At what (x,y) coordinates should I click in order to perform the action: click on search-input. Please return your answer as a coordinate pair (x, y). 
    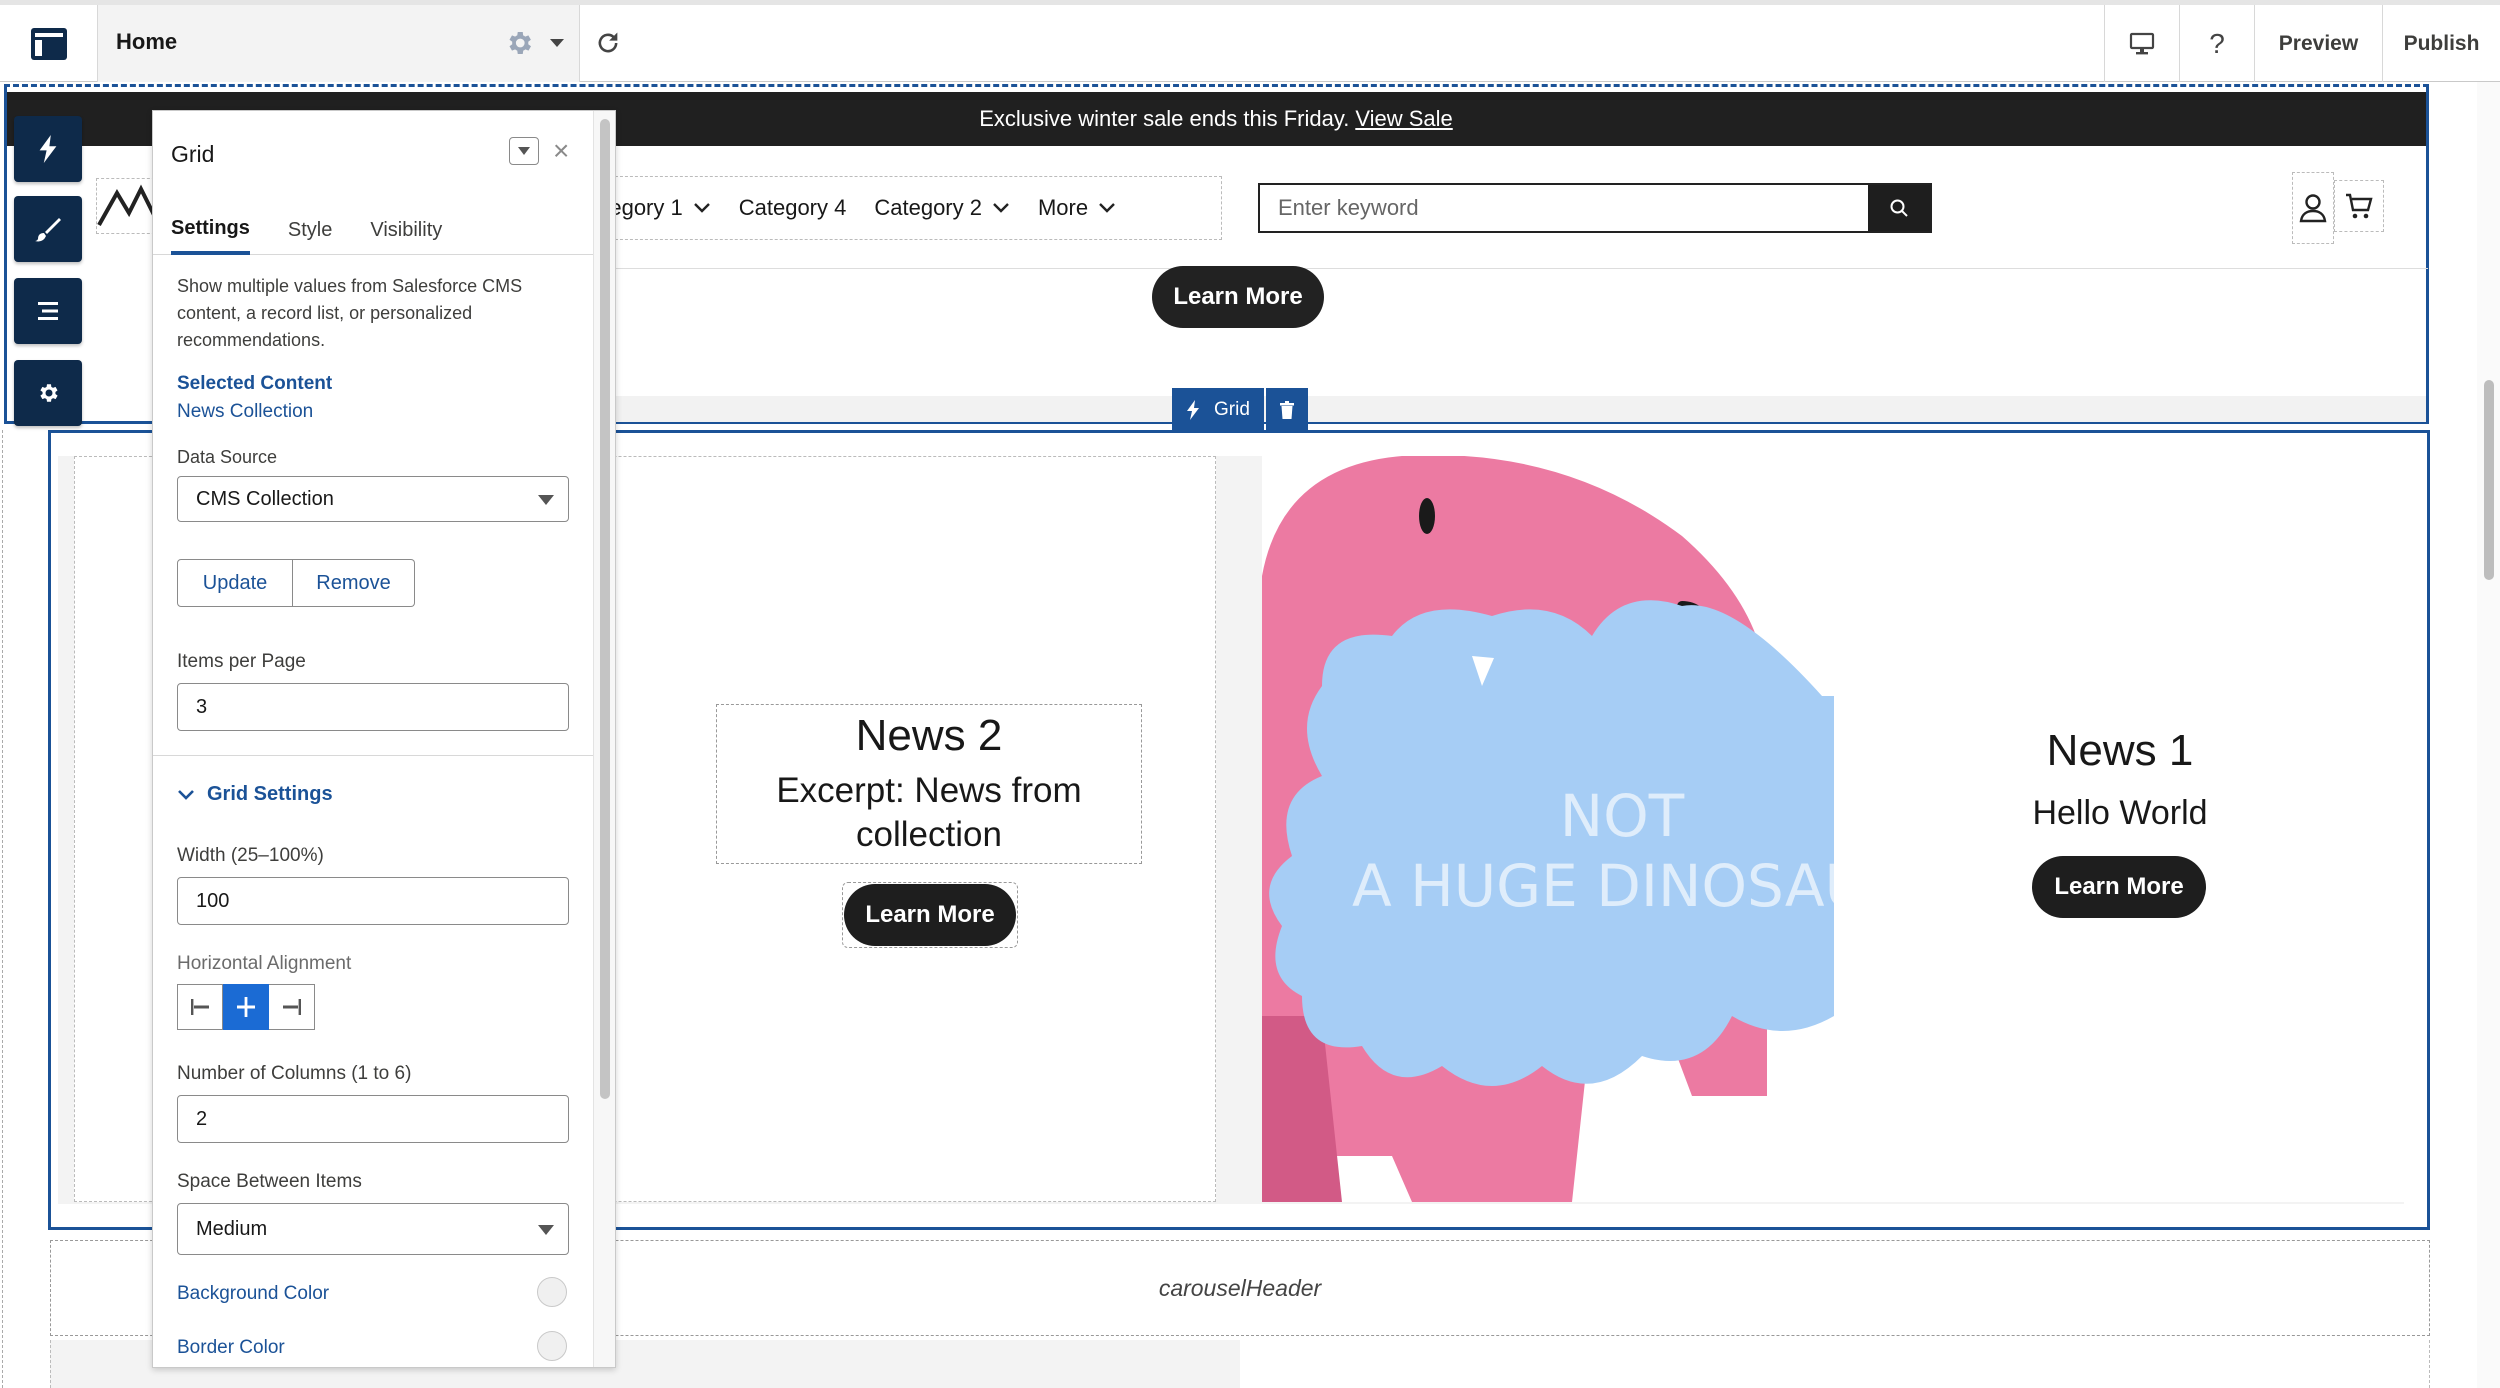
    Looking at the image, I should click on (1564, 208).